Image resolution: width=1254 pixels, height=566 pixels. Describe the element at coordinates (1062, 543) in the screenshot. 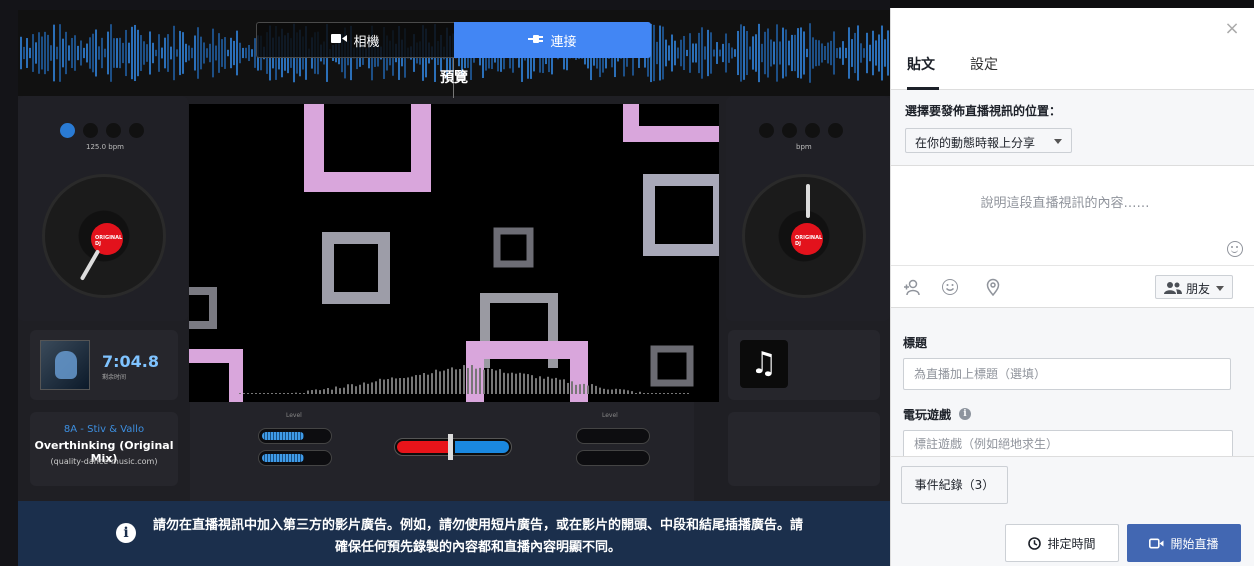

I see `schedule-button: 排定時間` at that location.